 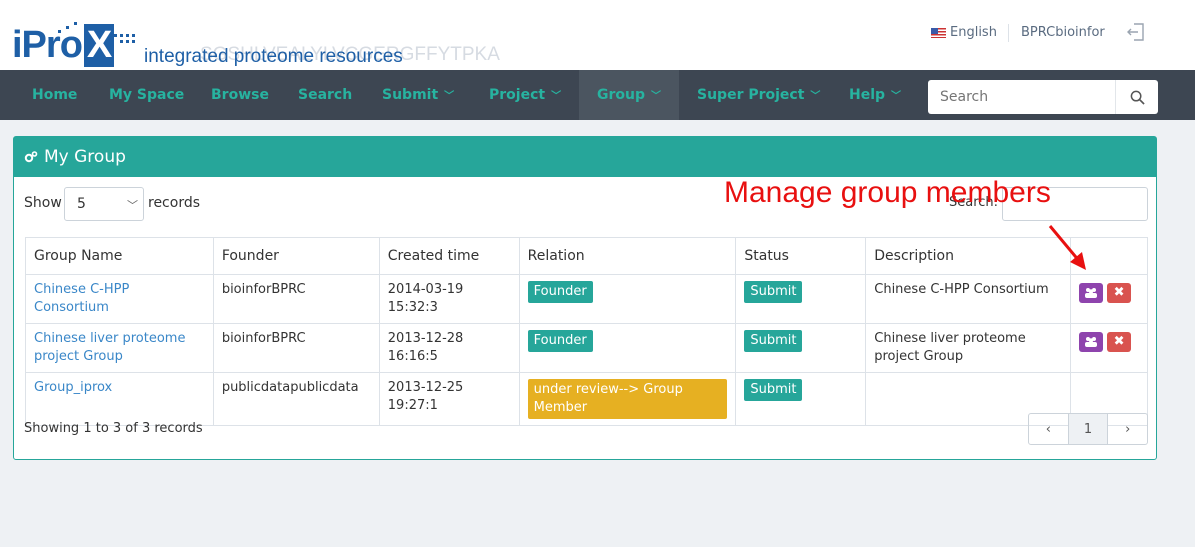 I want to click on records-label: records, so click(x=174, y=203).